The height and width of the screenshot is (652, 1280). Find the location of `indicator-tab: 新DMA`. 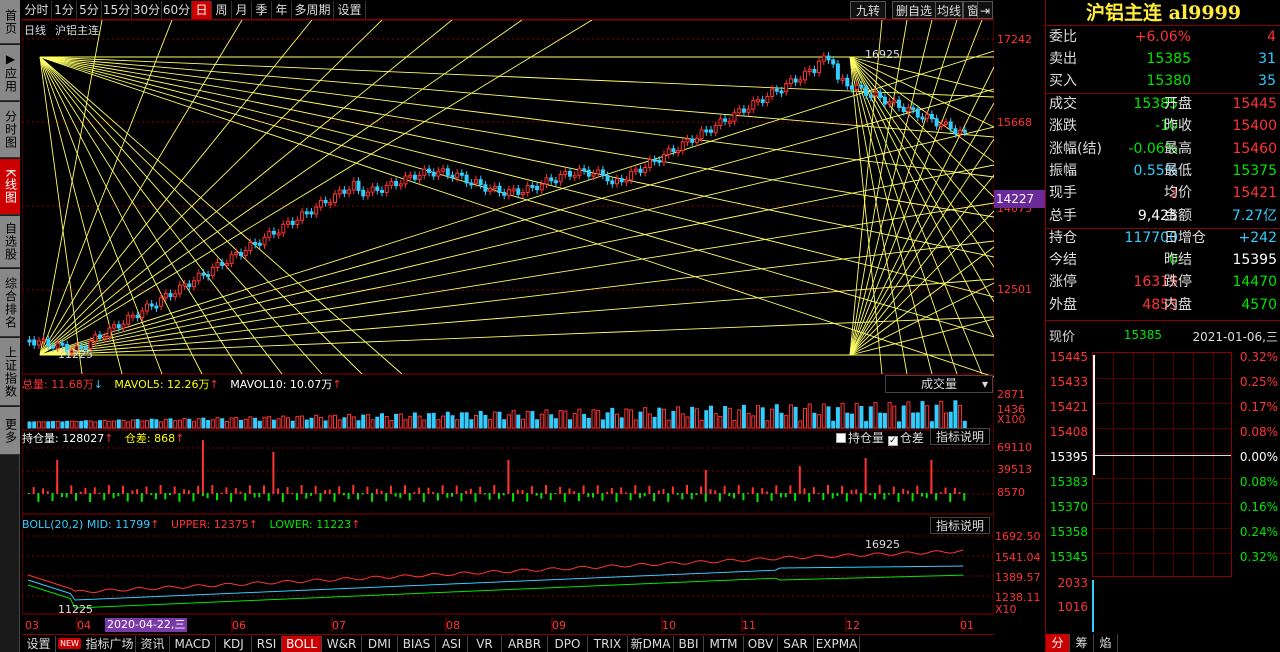

indicator-tab: 新DMA is located at coordinates (651, 644).